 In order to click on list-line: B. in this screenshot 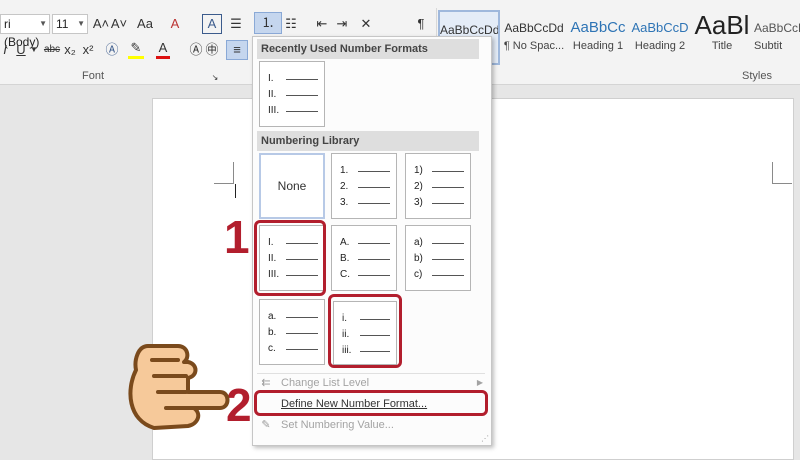, I will do `click(365, 259)`.